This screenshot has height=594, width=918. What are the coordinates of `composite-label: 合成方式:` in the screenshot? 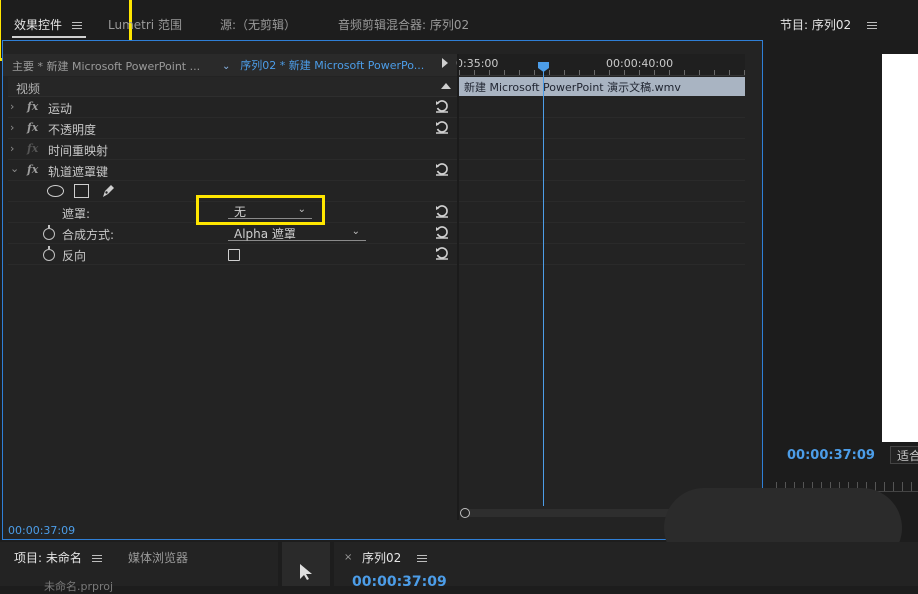 It's located at (88, 235).